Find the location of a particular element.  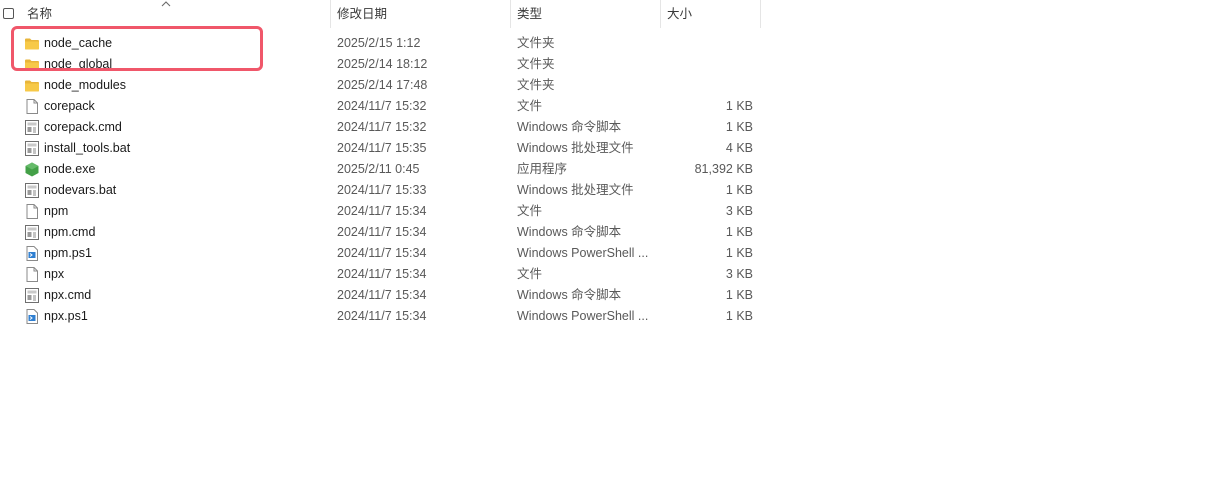

modified-date: 2024/11/7 15:33 is located at coordinates (382, 190).